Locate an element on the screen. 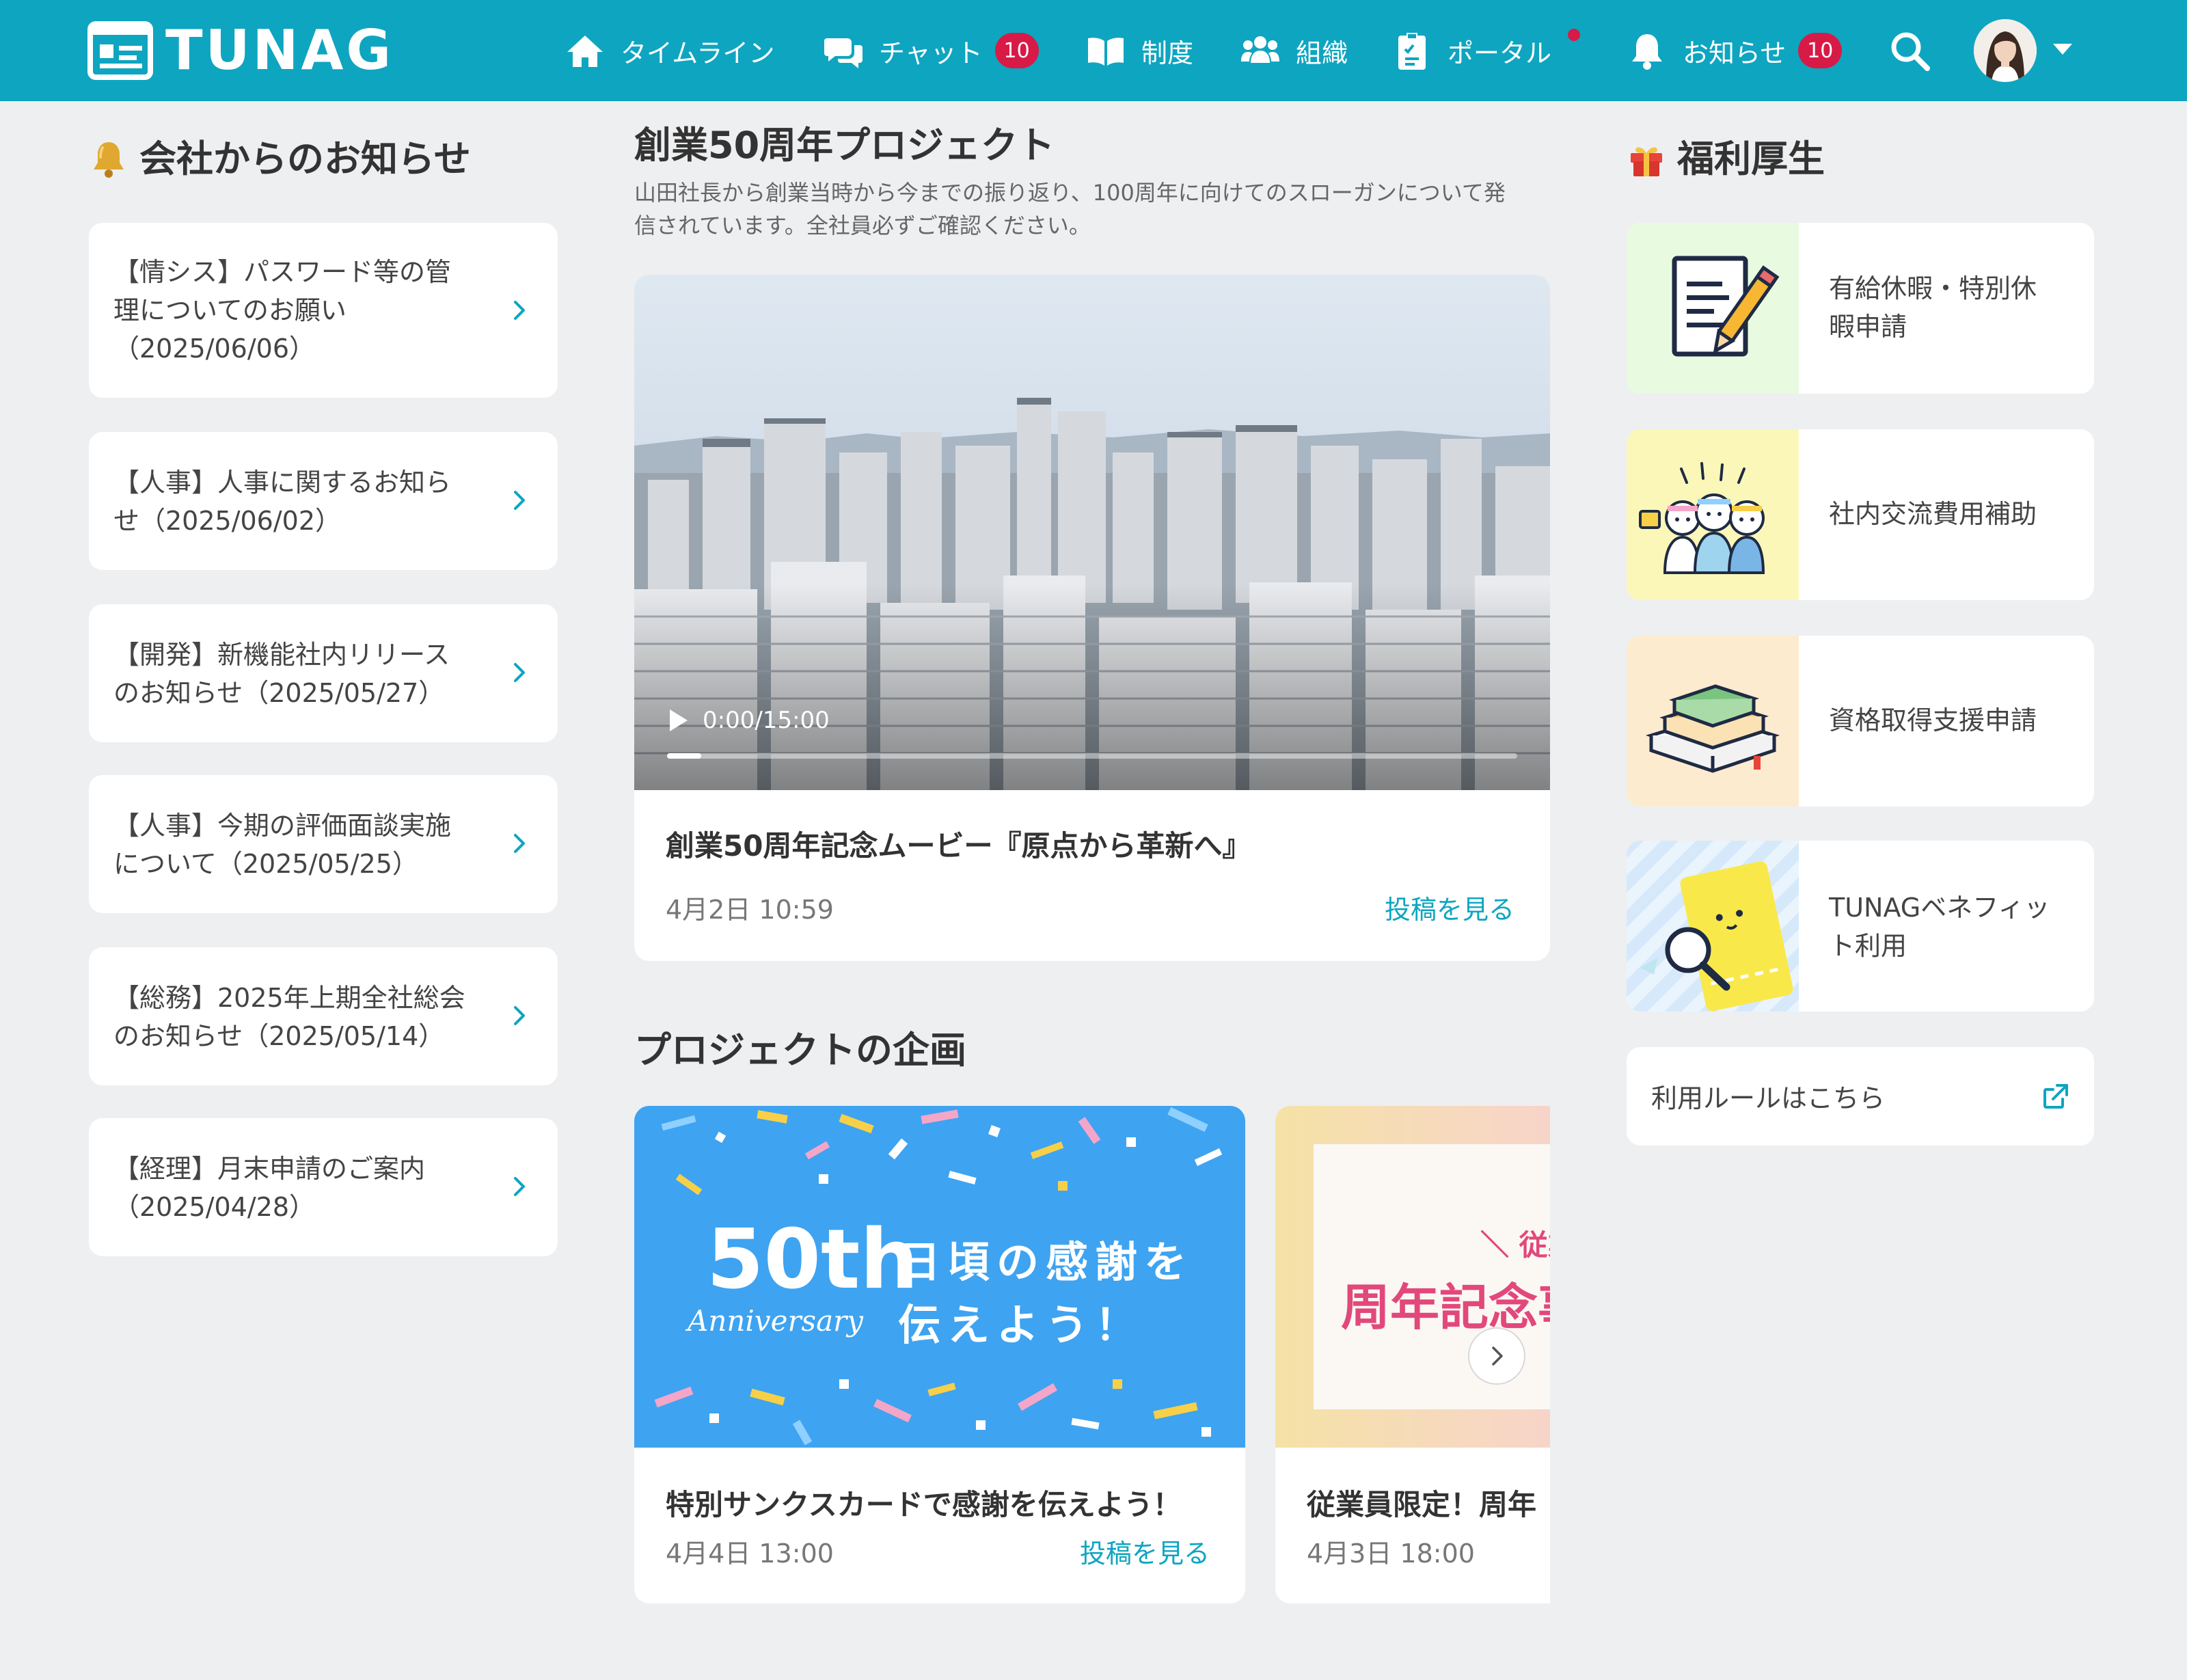 This screenshot has width=2187, height=1680. nav-system-label: 制度 is located at coordinates (1167, 53).